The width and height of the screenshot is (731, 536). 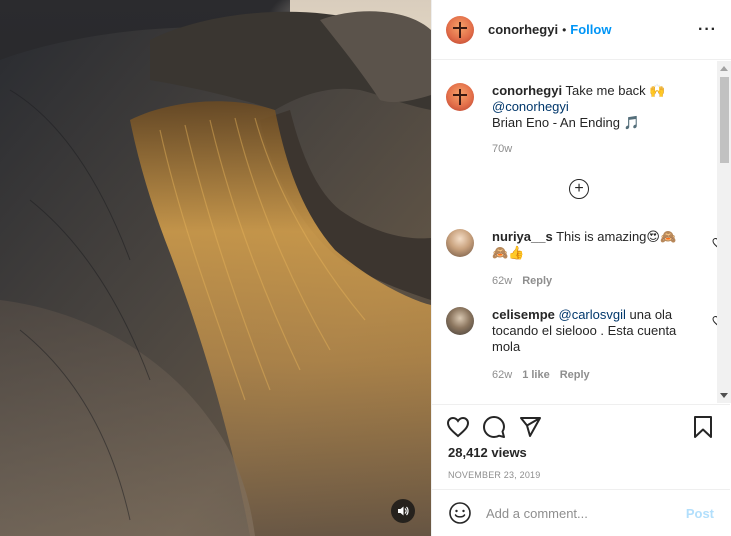 I want to click on caption-mention: @conorhegyi, so click(x=604, y=107).